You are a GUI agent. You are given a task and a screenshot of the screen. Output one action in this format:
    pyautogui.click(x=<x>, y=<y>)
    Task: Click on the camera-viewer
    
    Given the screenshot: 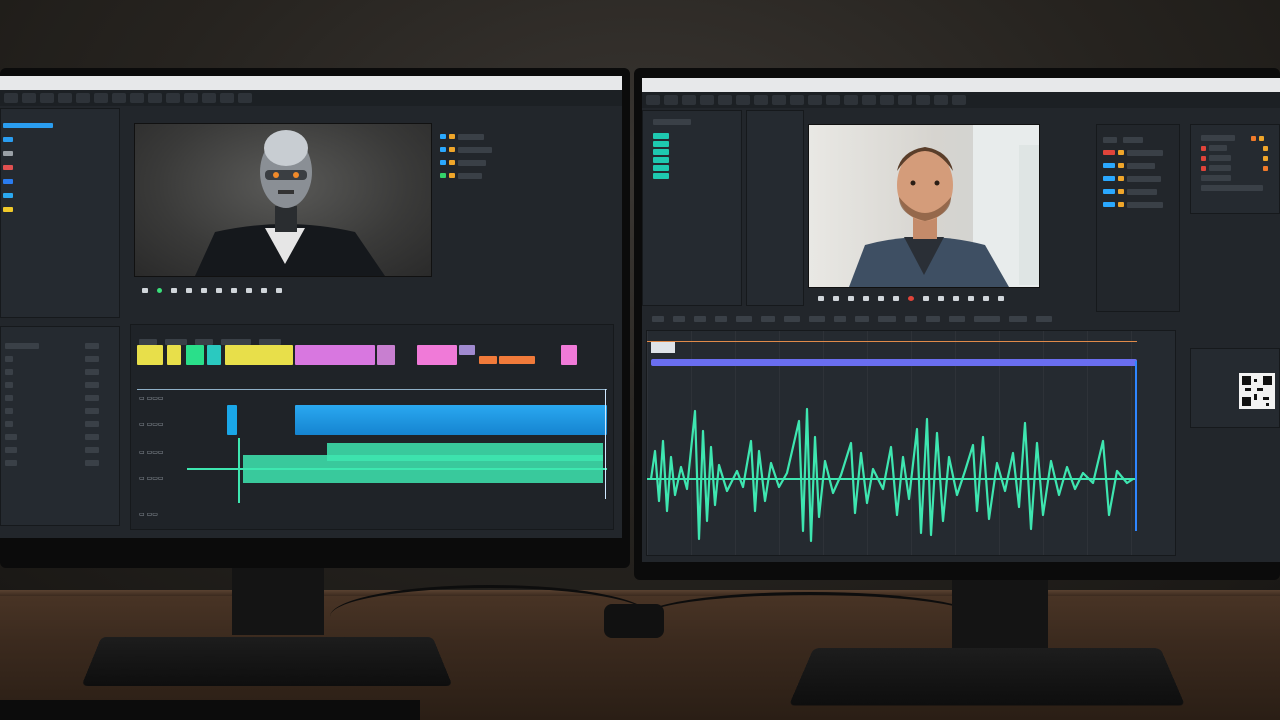 What is the action you would take?
    pyautogui.click(x=924, y=206)
    